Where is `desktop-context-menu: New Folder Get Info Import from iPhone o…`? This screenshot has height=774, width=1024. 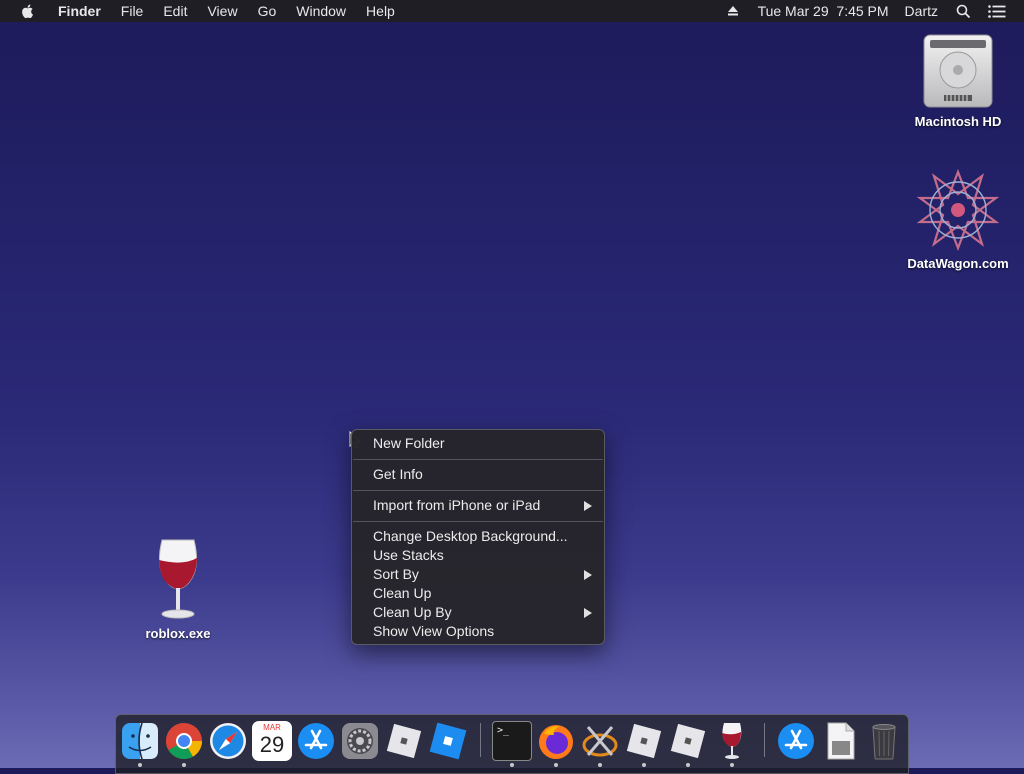 desktop-context-menu: New Folder Get Info Import from iPhone o… is located at coordinates (478, 537).